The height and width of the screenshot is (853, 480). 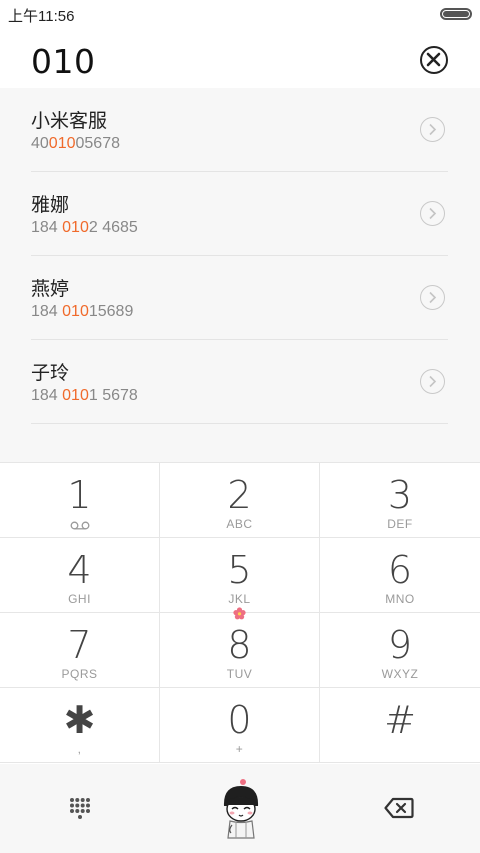 I want to click on contact-row: 雅娜 184 0102 4685, so click(x=239, y=214).